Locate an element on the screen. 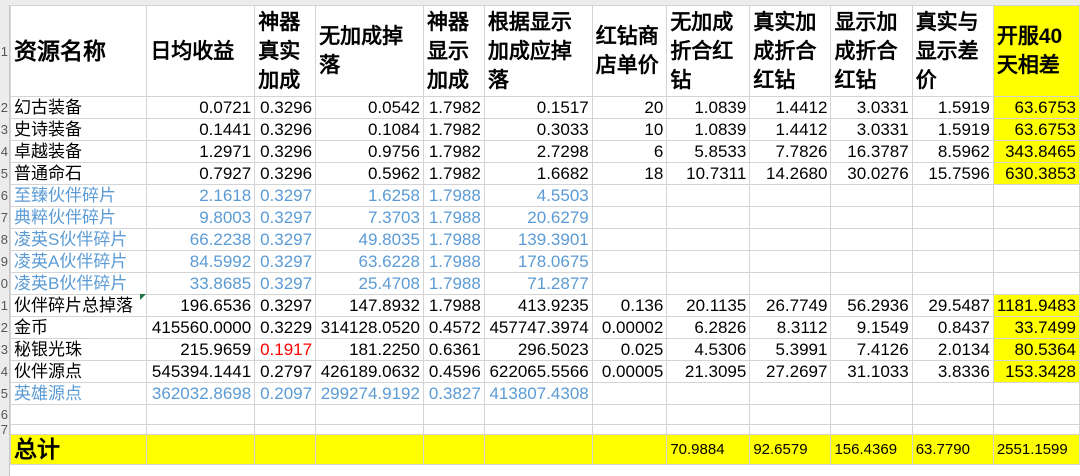  value-cell: 6.2826 is located at coordinates (708, 327).